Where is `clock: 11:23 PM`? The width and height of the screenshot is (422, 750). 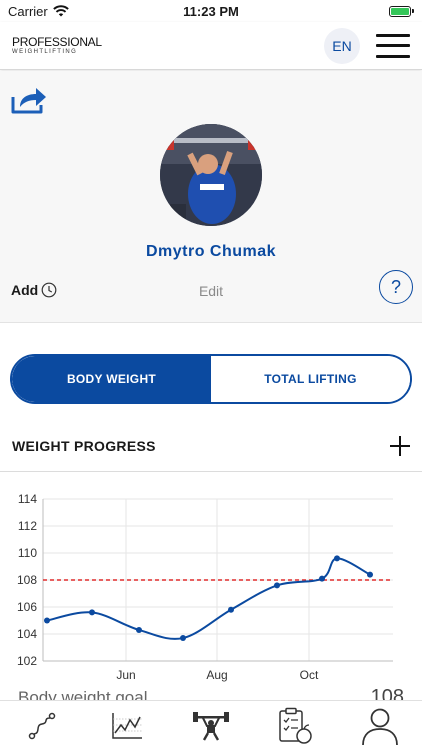
clock: 11:23 PM is located at coordinates (211, 11).